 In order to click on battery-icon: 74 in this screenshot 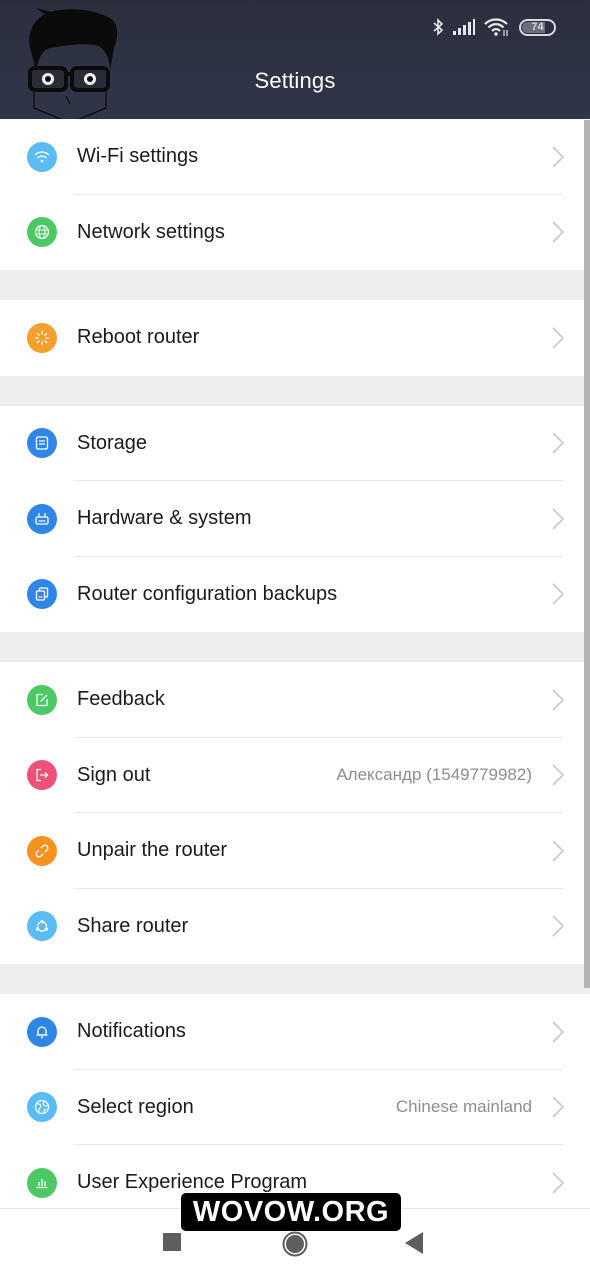, I will do `click(537, 27)`.